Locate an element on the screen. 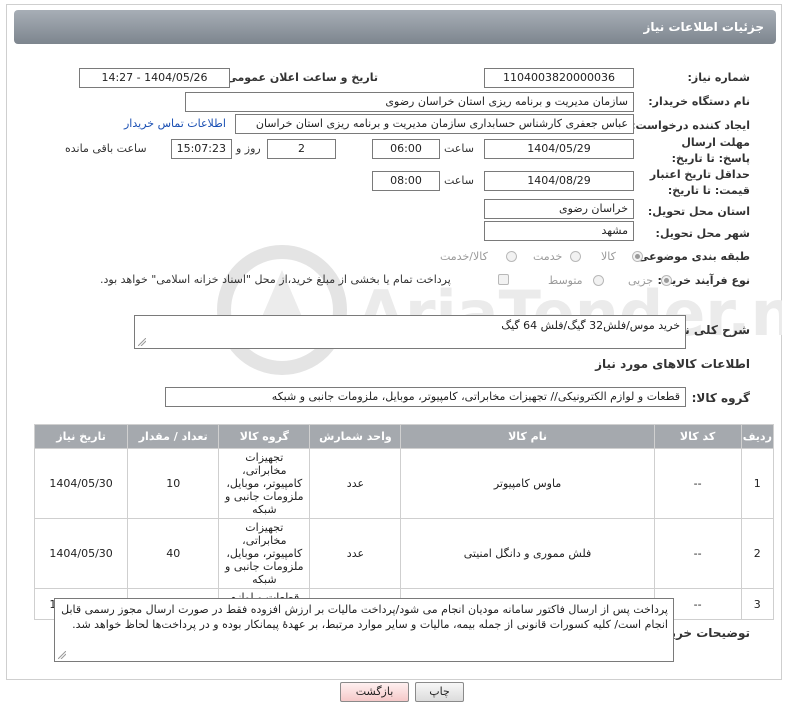 Image resolution: width=788 pixels, height=718 pixels. cell-row-number: 3 is located at coordinates (757, 604).